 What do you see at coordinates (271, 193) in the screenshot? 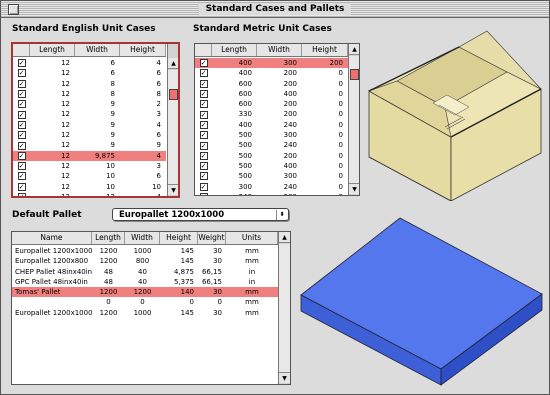
I see `metric-case-row: ✓ 2402000` at bounding box center [271, 193].